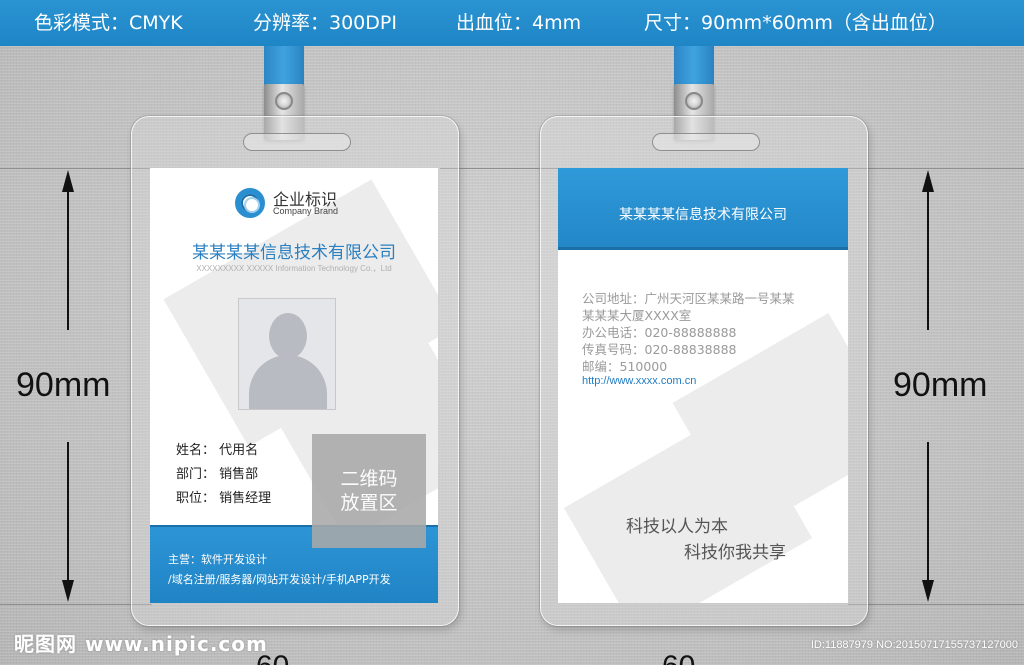 The height and width of the screenshot is (665, 1024). Describe the element at coordinates (306, 211) in the screenshot. I see `logo-subtitle: Company Brand` at that location.